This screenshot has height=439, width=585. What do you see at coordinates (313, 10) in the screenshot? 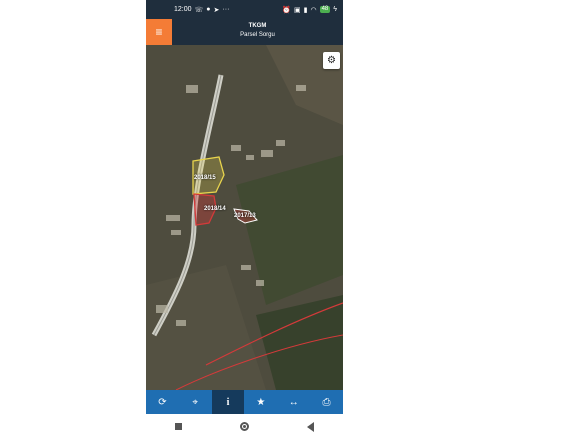
I see `wifi-icon: ◠` at bounding box center [313, 10].